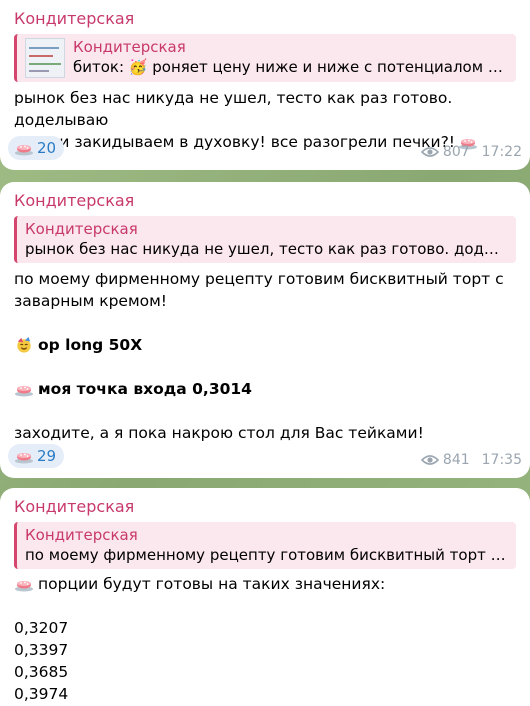 This screenshot has width=530, height=706. What do you see at coordinates (45, 58) in the screenshot?
I see `reply-thumbnail` at bounding box center [45, 58].